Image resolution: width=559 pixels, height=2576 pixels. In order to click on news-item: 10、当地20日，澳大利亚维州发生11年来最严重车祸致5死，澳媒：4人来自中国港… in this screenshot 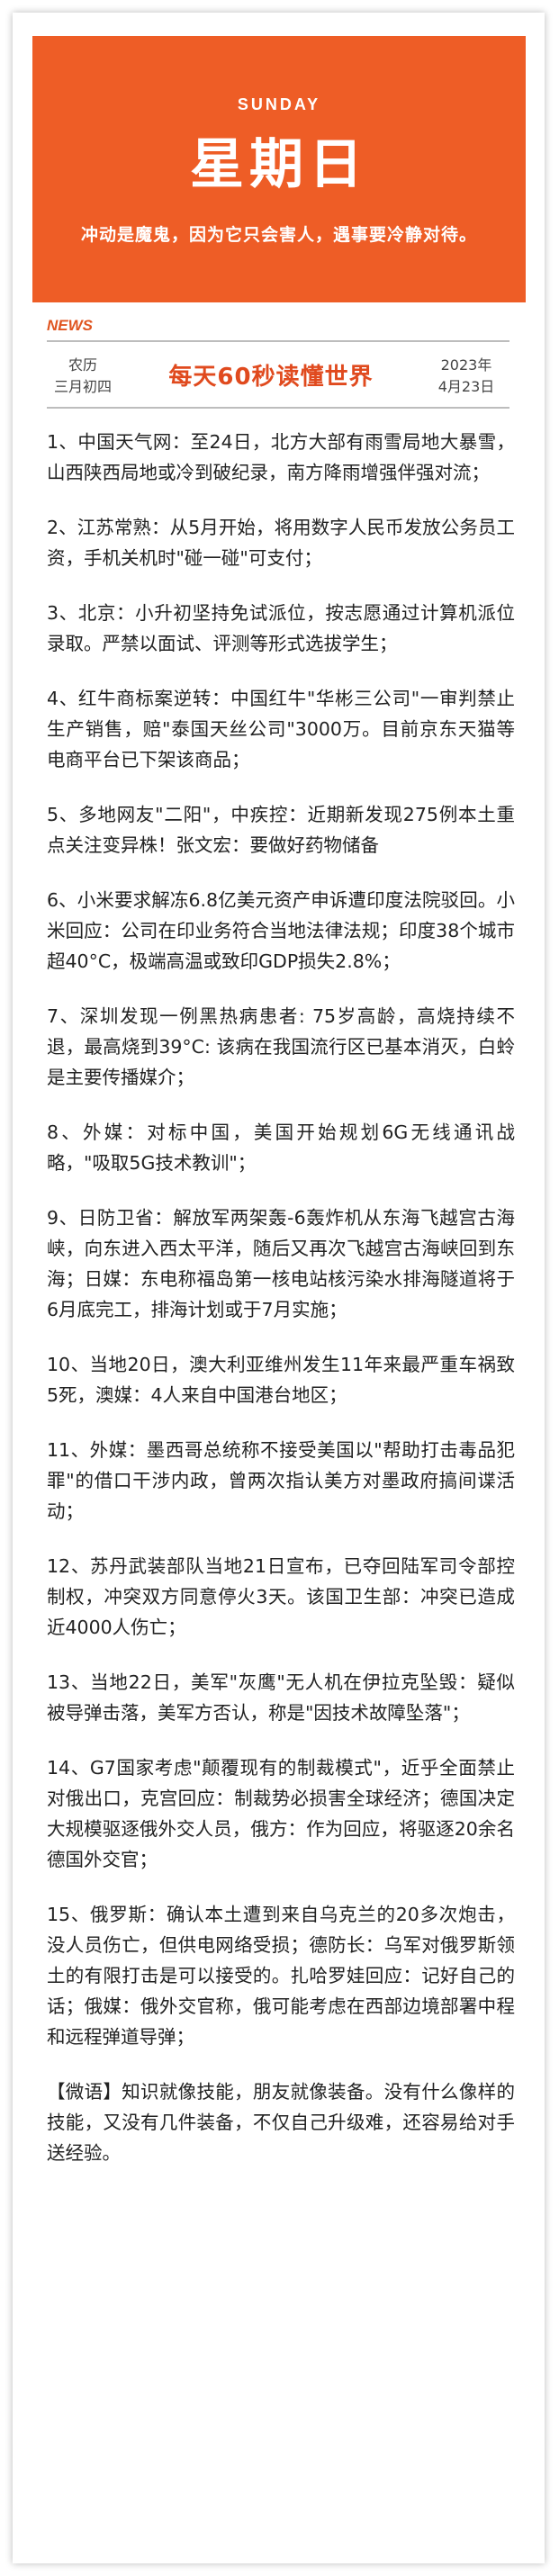, I will do `click(281, 1380)`.